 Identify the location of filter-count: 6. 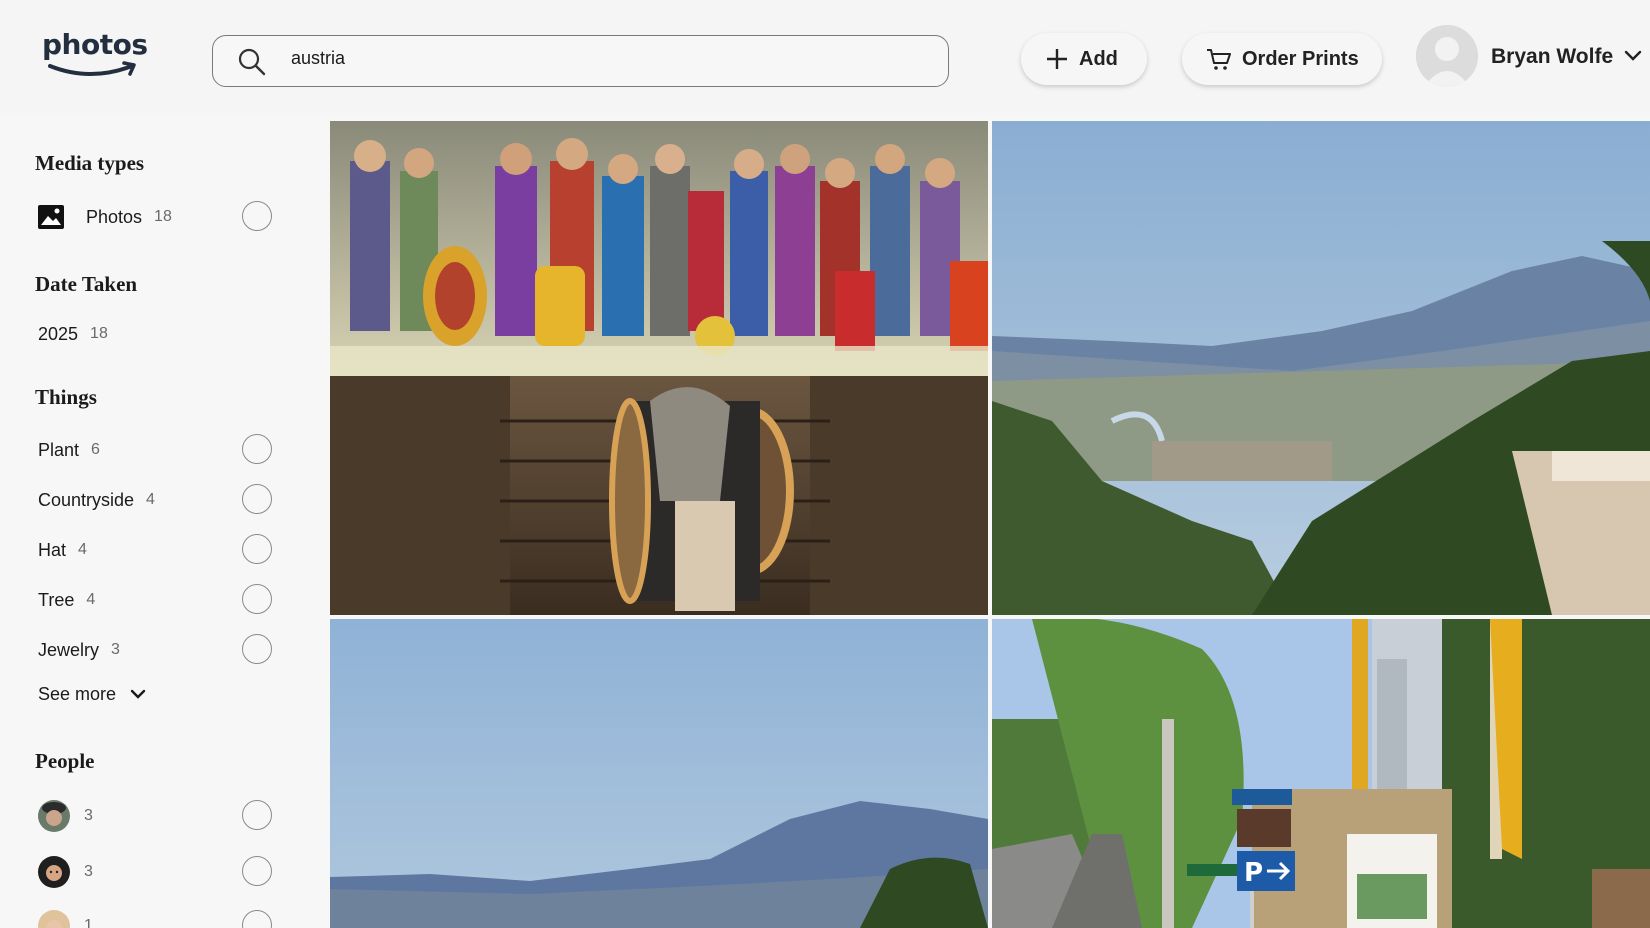
(95, 449).